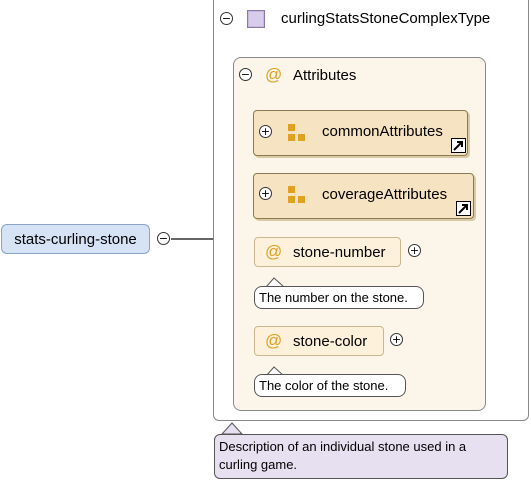  What do you see at coordinates (386, 18) in the screenshot?
I see `complex-type-name: curlingStatsStoneComplexType` at bounding box center [386, 18].